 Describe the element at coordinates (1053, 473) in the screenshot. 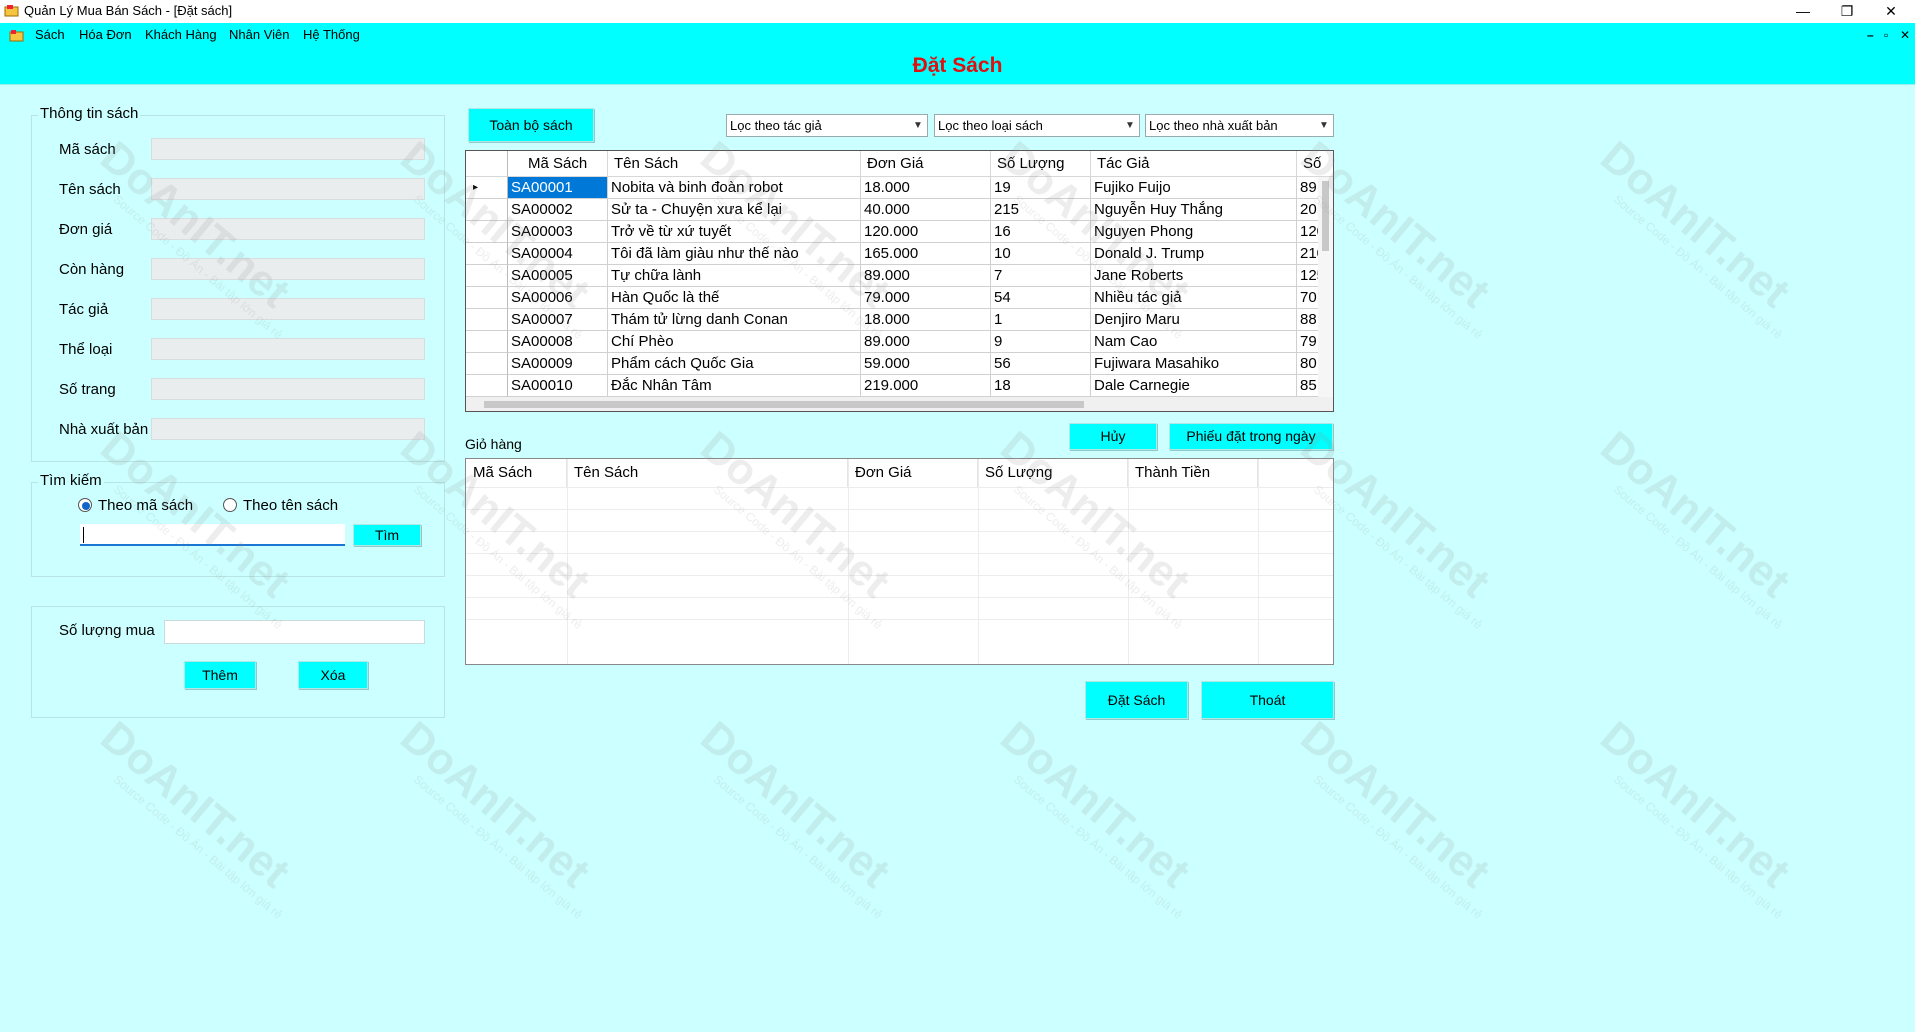

I see `cart-col-so-luong: Số Lượng` at that location.